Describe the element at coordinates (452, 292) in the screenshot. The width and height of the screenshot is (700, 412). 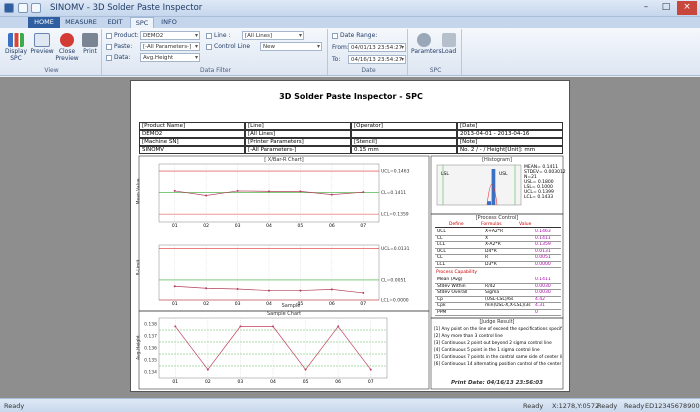
I see `capability-cell: Stdev Overall` at that location.